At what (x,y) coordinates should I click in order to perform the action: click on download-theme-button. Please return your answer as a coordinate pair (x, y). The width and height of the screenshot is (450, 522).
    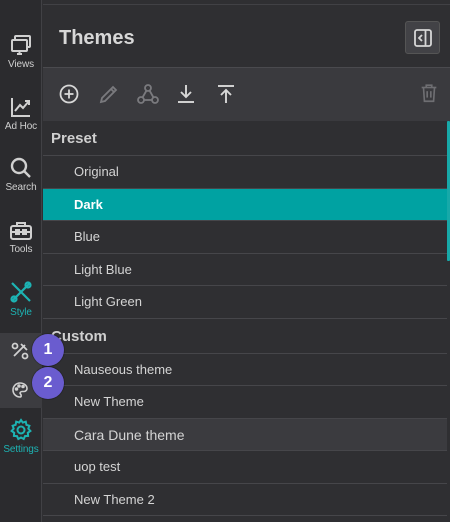
    Looking at the image, I should click on (187, 95).